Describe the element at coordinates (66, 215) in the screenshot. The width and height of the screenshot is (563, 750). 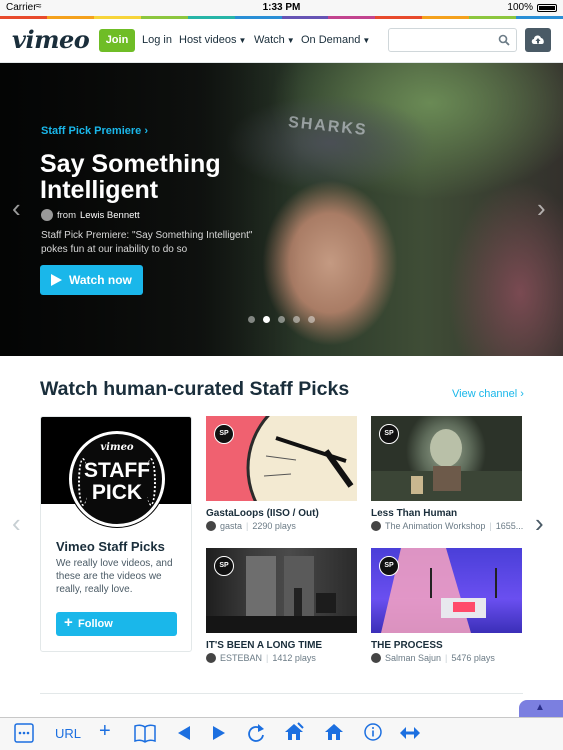
I see `hero-from-label: from` at that location.